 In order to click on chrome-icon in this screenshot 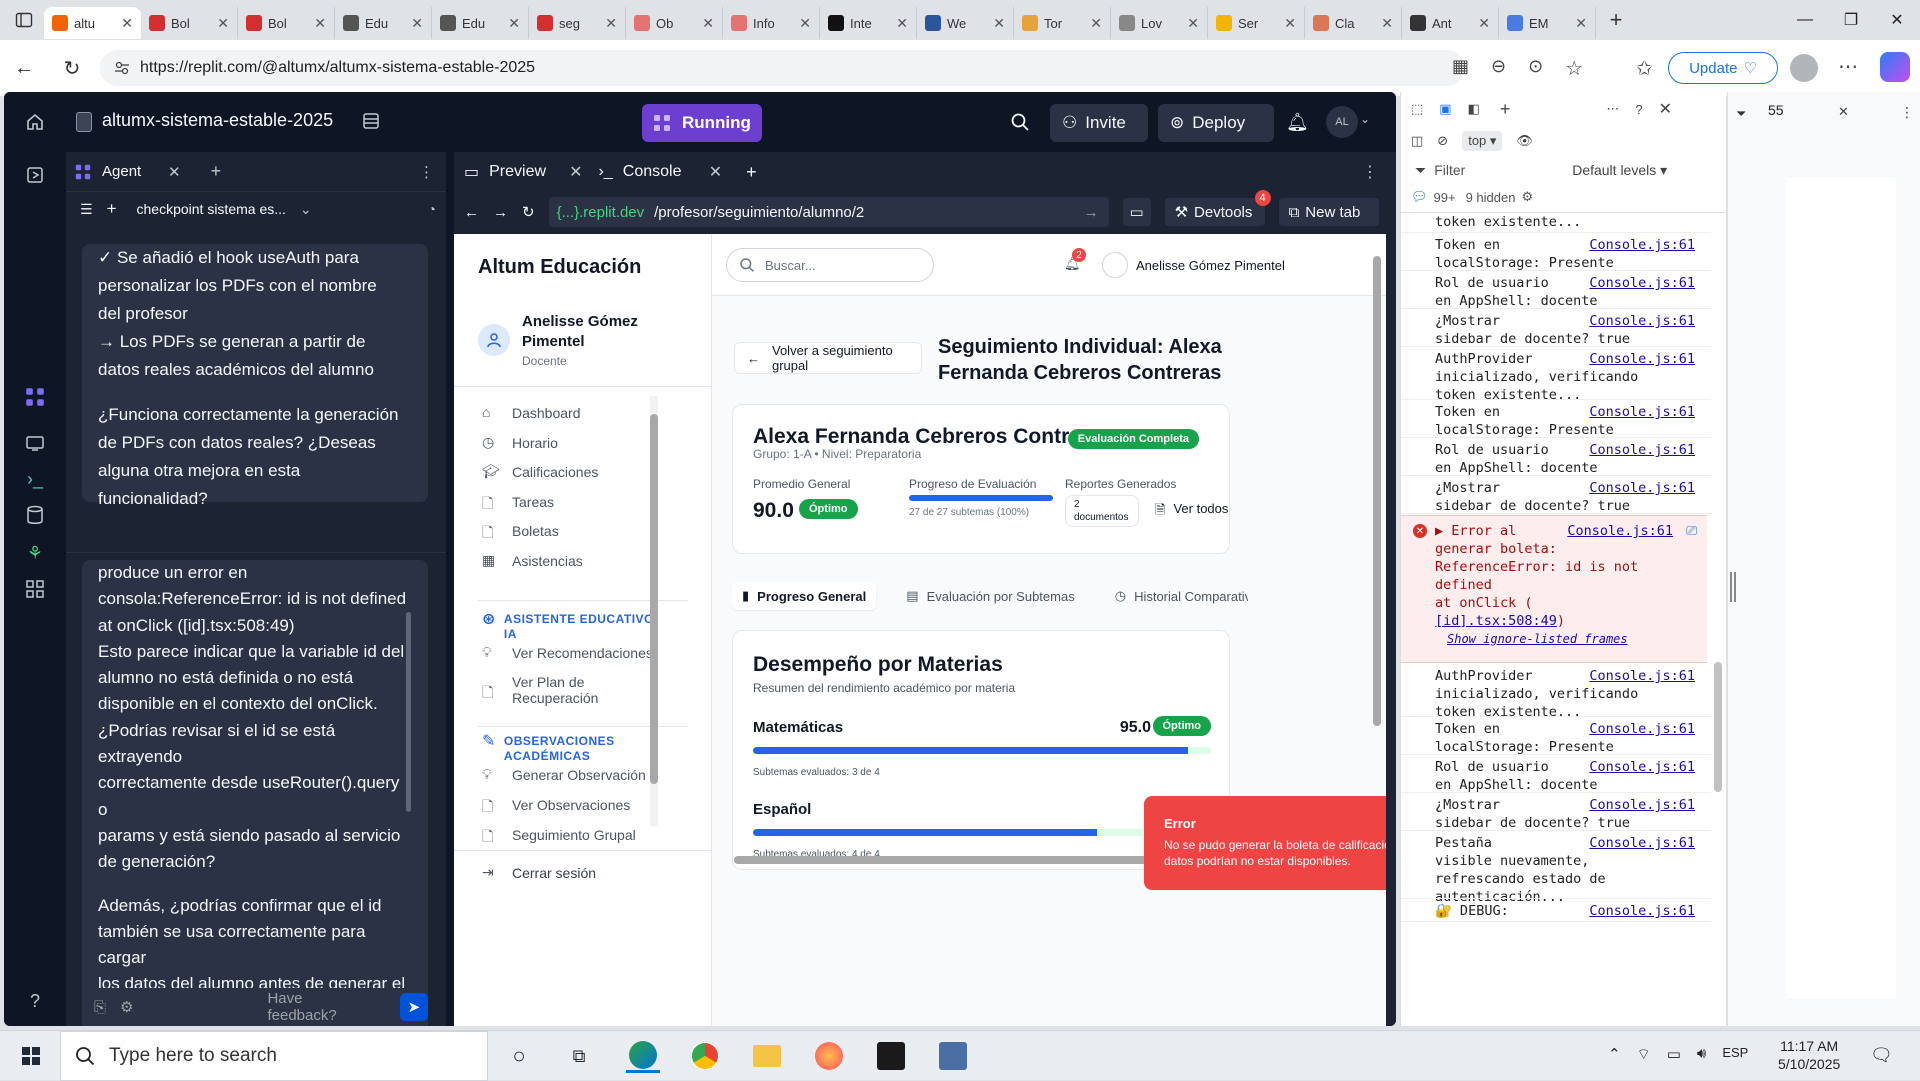, I will do `click(705, 1056)`.